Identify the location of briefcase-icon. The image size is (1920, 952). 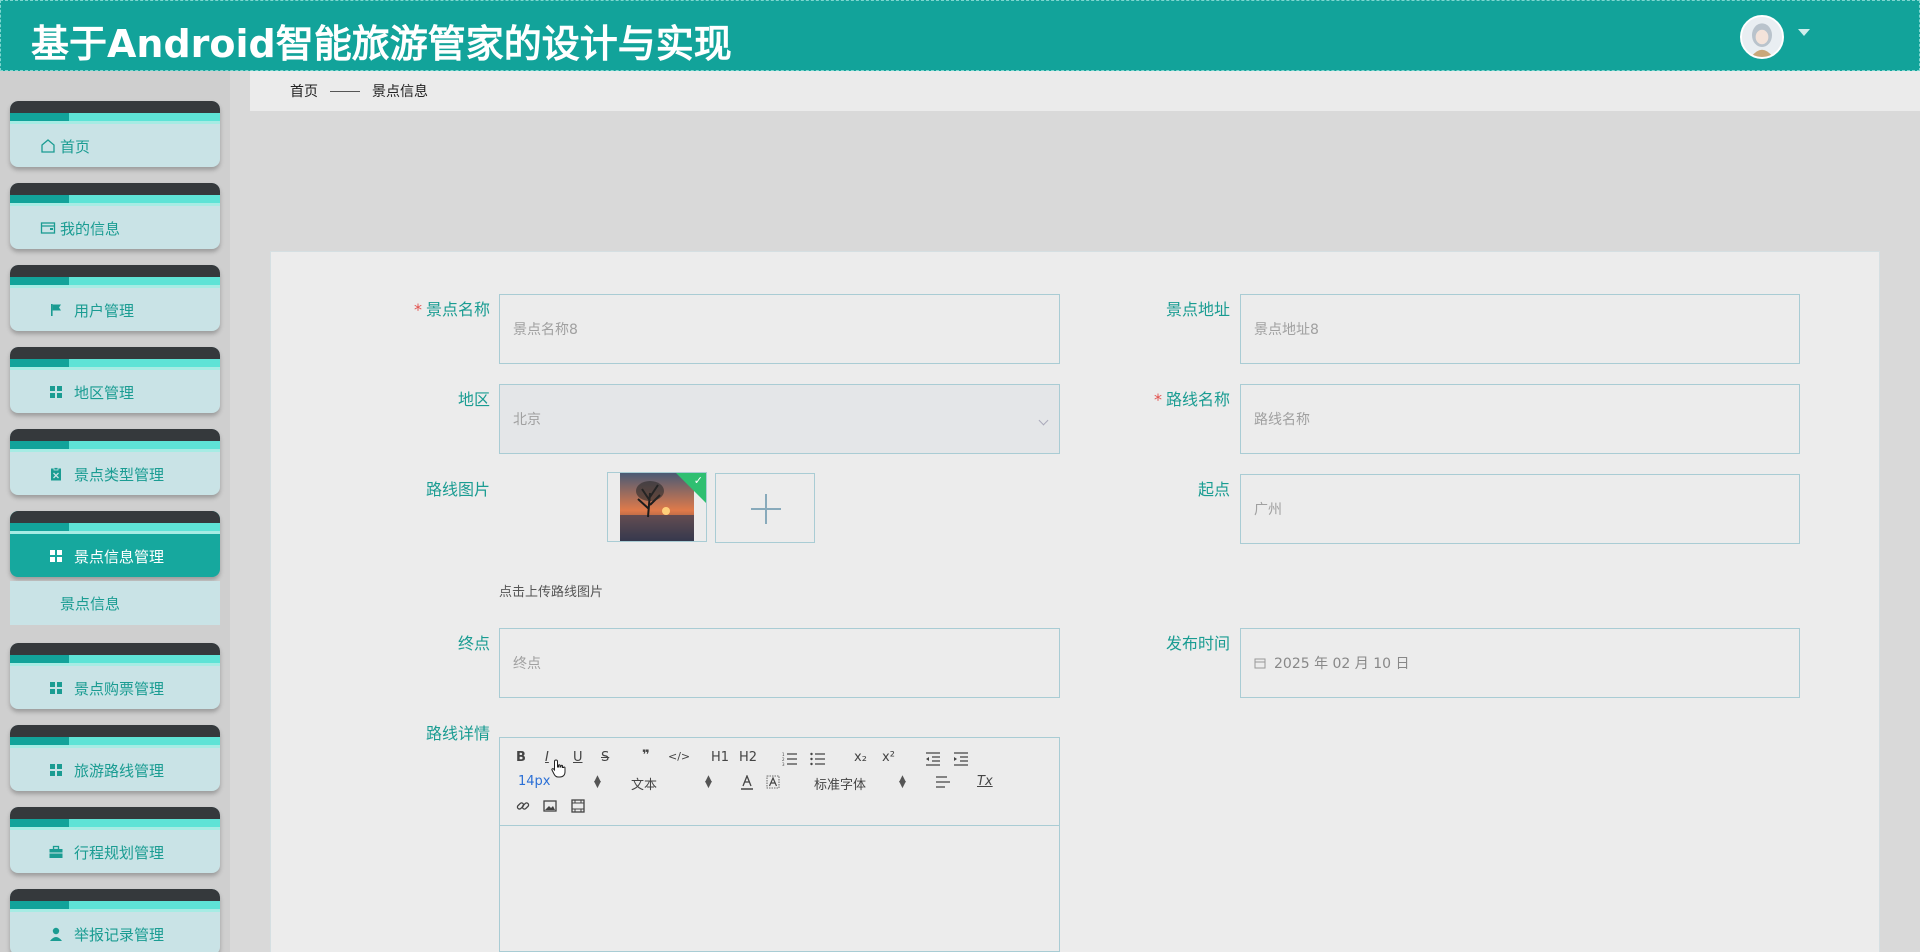
(56, 851).